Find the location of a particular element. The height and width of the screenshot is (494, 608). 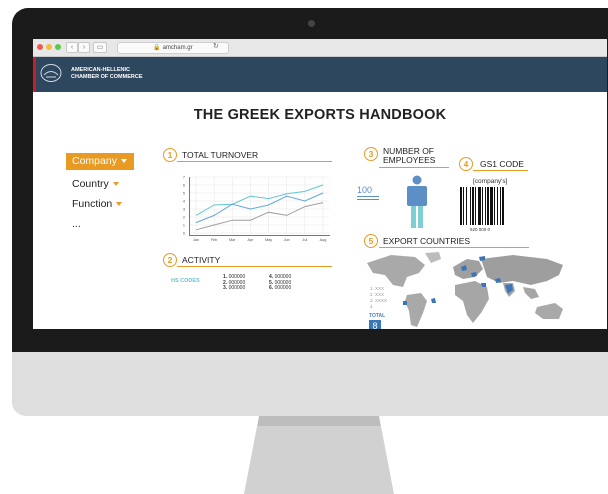

hs-code-item: 6. 000000 is located at coordinates (280, 288).